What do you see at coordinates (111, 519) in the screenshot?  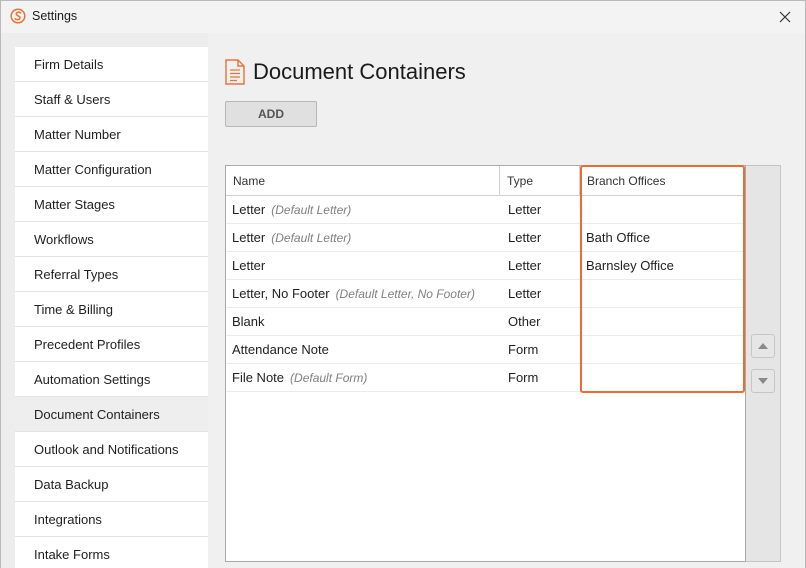 I see `sidebar-item: Integrations` at bounding box center [111, 519].